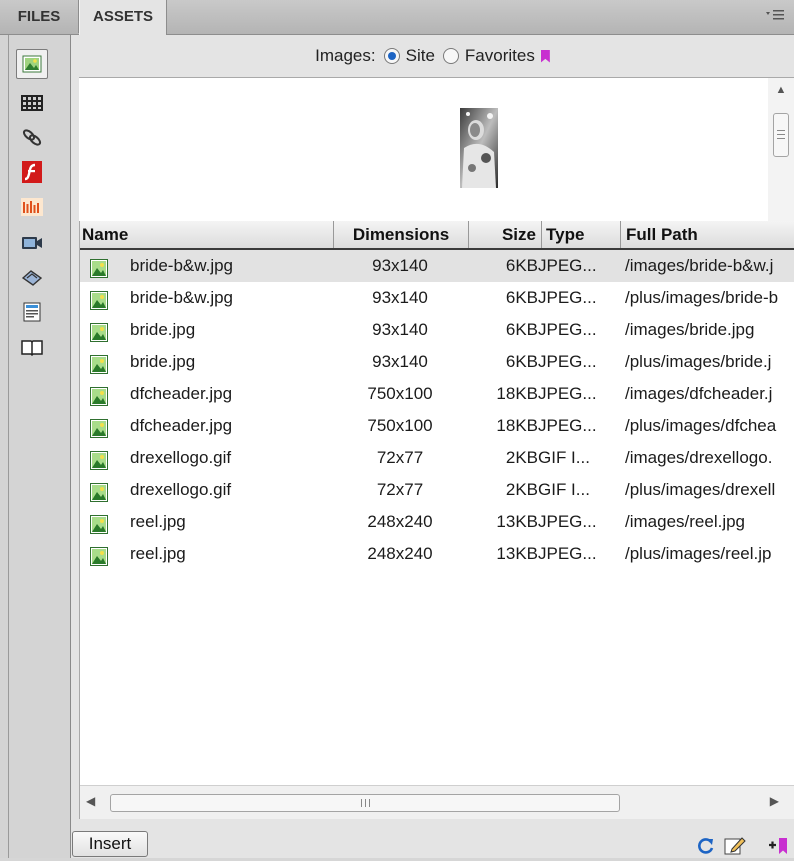  Describe the element at coordinates (775, 17) in the screenshot. I see `panel-menu-icon` at that location.